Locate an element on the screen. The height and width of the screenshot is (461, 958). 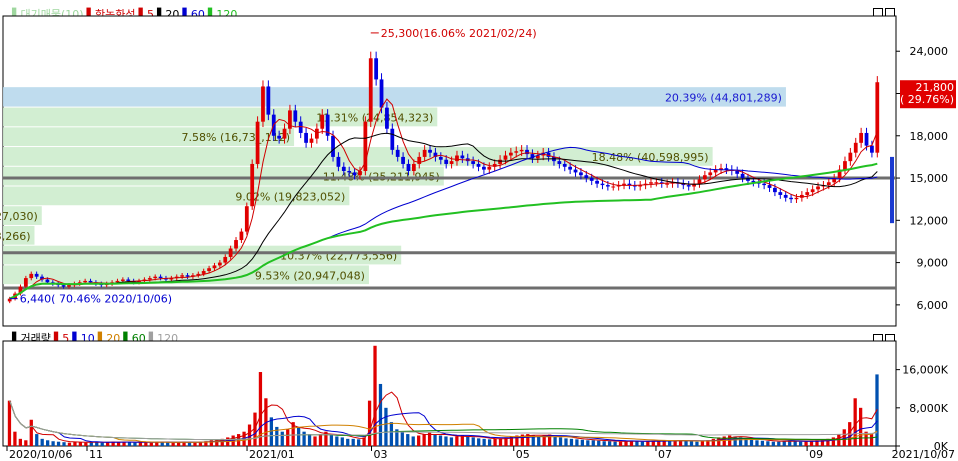
price-tick-label: 6,000 is located at coordinates (933, 305).